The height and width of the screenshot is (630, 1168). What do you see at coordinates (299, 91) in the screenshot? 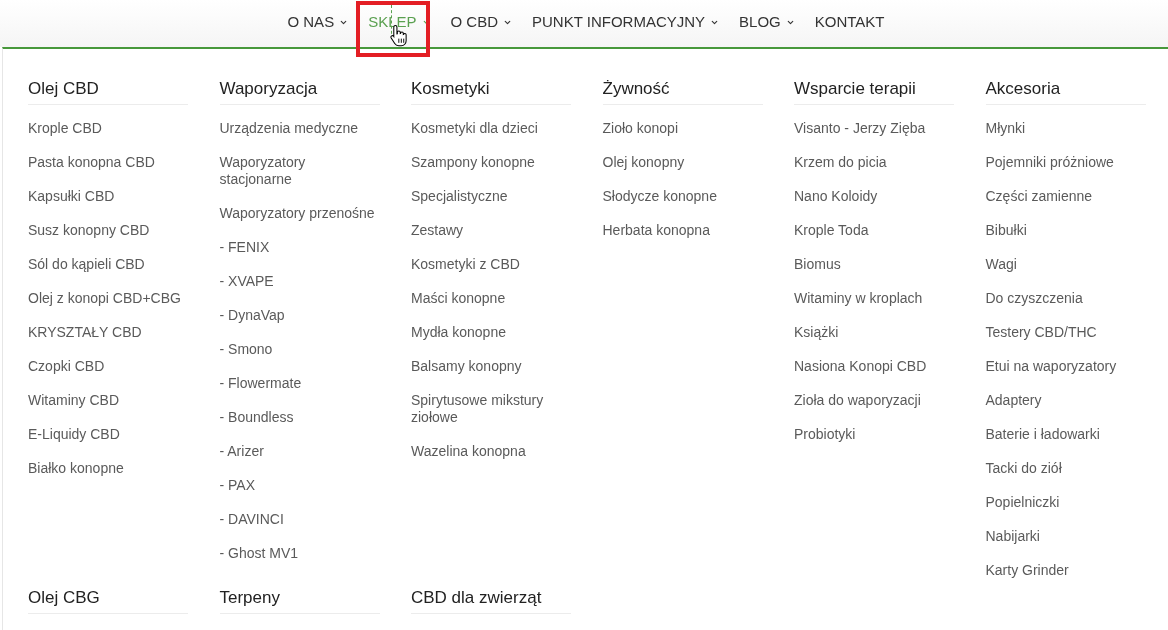
I see `category-heading: Waporyzacja` at bounding box center [299, 91].